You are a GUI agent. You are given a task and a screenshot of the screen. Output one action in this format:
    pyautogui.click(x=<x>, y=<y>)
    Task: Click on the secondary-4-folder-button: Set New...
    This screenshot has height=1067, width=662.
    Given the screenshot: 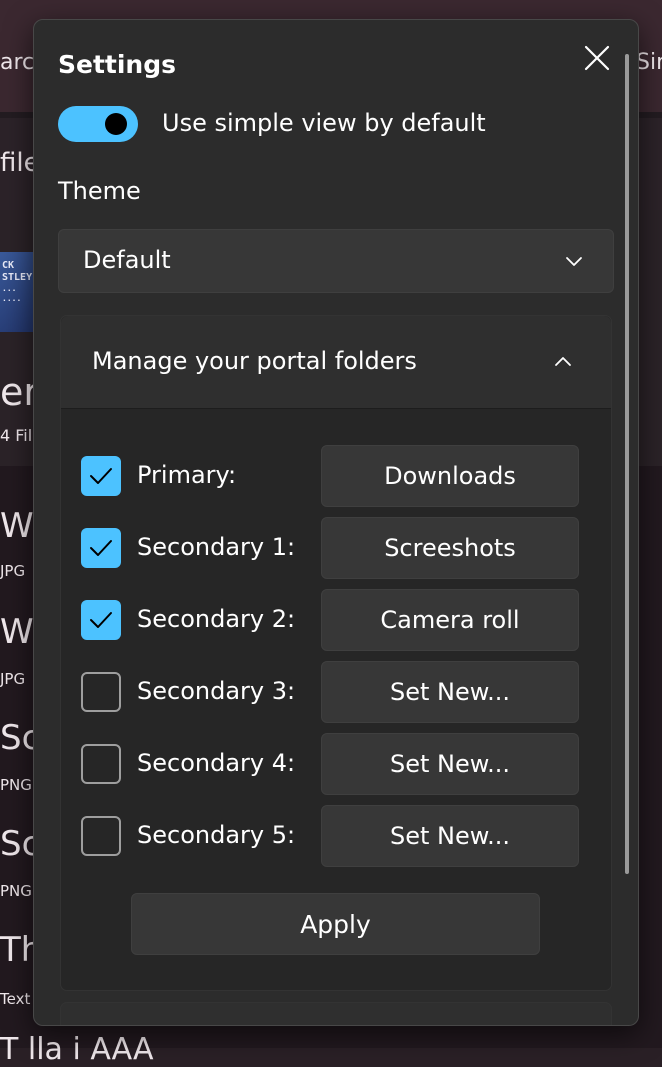 What is the action you would take?
    pyautogui.click(x=450, y=764)
    